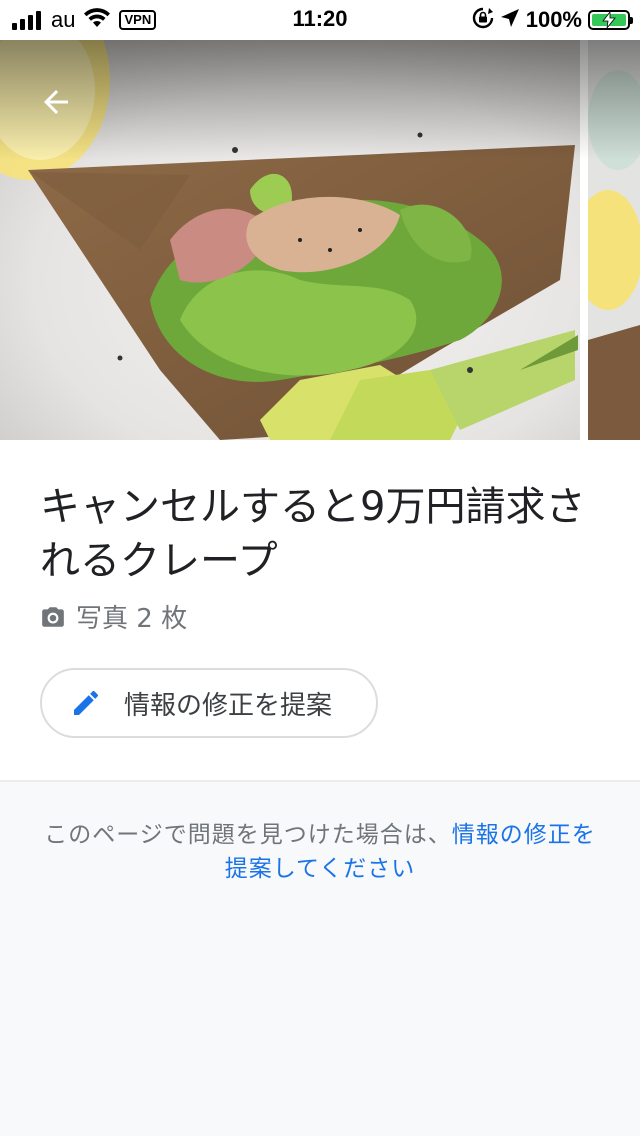 This screenshot has height=1136, width=640. What do you see at coordinates (53, 616) in the screenshot?
I see `camera-icon` at bounding box center [53, 616].